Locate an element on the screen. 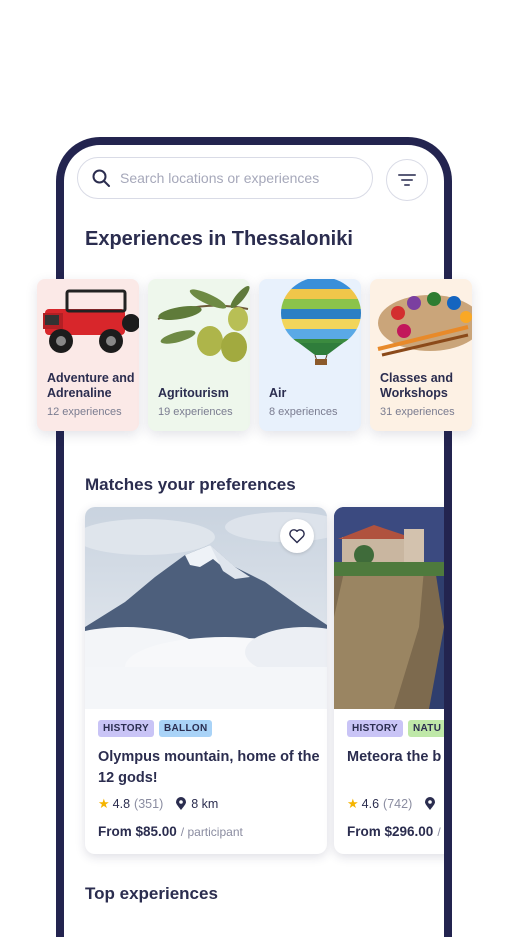  tag-ballon: BALLON is located at coordinates (186, 728).